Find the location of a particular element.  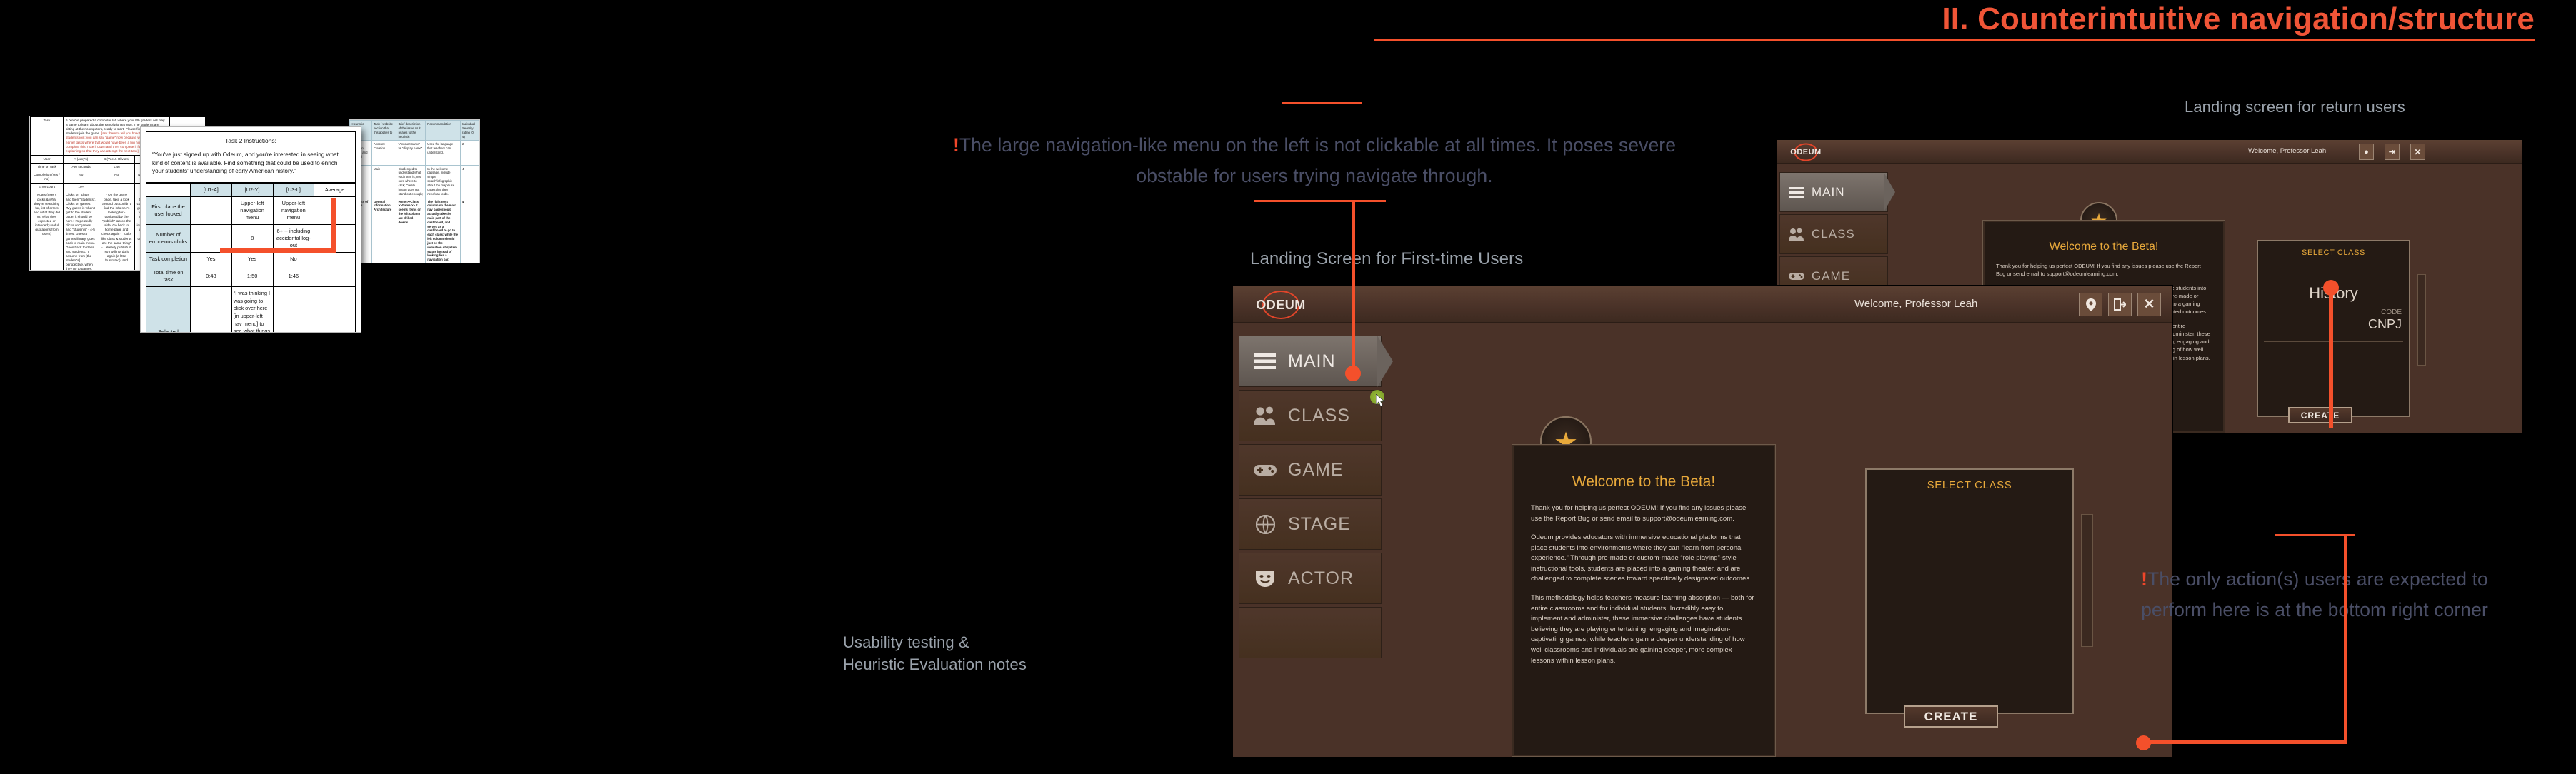

nav-item-actor: ACTOR is located at coordinates (1310, 578).